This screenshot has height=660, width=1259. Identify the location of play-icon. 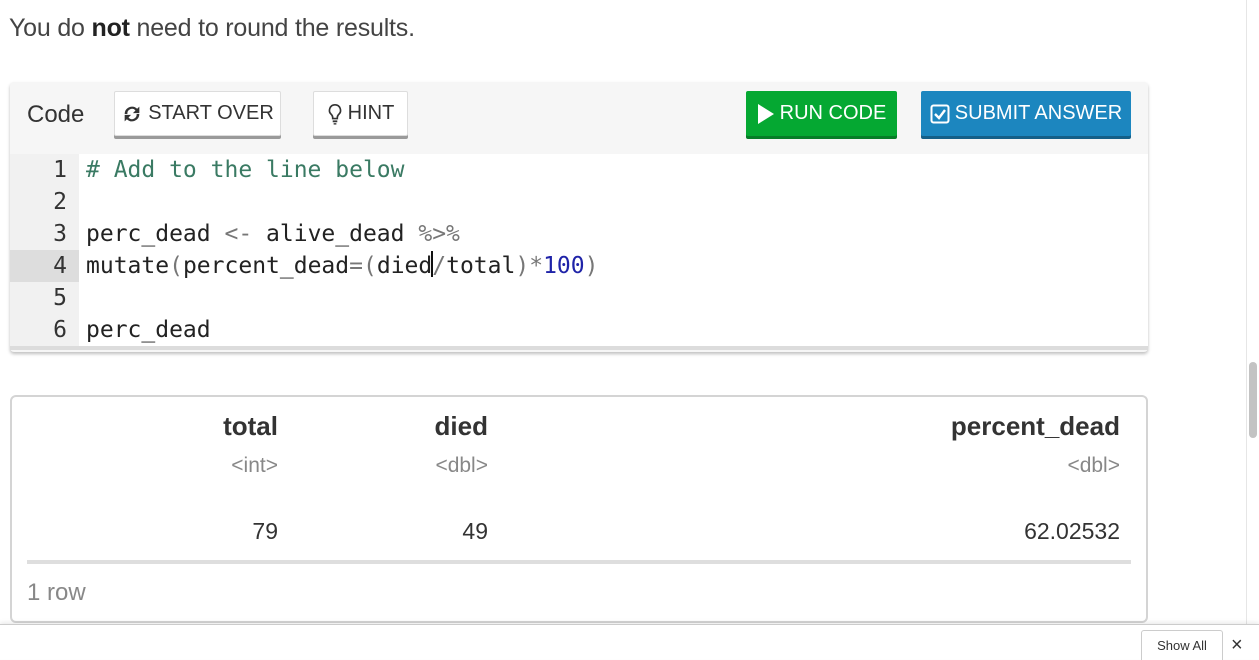
(766, 114).